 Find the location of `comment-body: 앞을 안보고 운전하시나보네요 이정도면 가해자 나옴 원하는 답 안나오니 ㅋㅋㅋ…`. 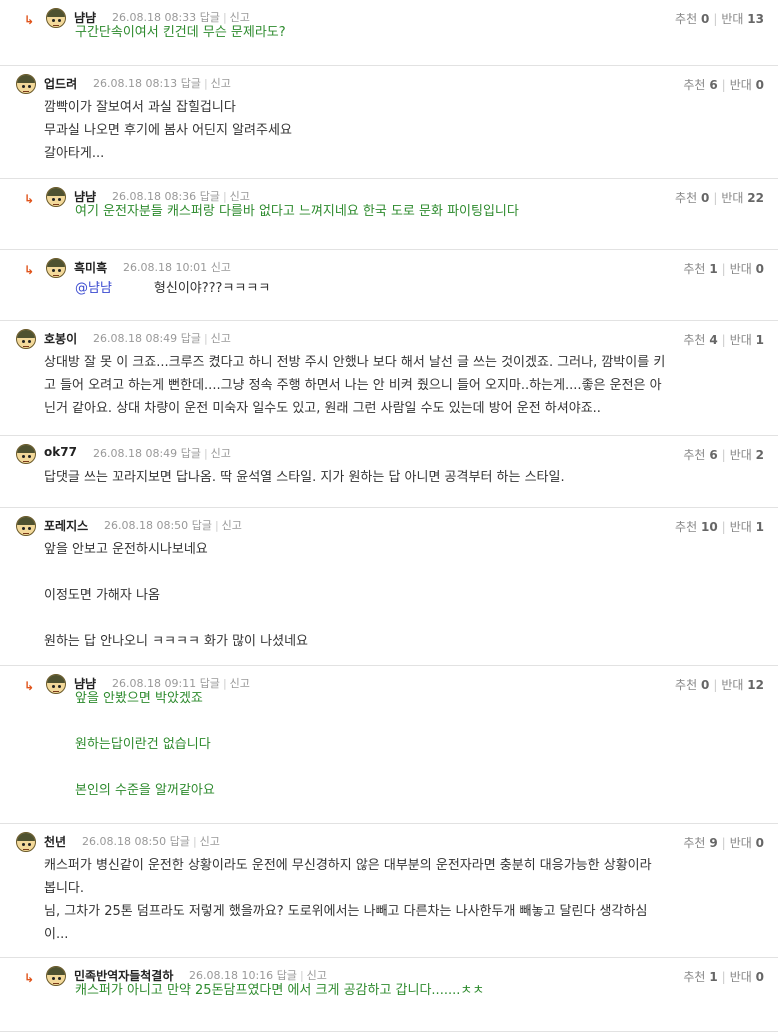

comment-body: 앞을 안보고 운전하시나보네요 이정도면 가해자 나옴 원하는 답 안나오니 ㅋㅋㅋ… is located at coordinates (404, 595).